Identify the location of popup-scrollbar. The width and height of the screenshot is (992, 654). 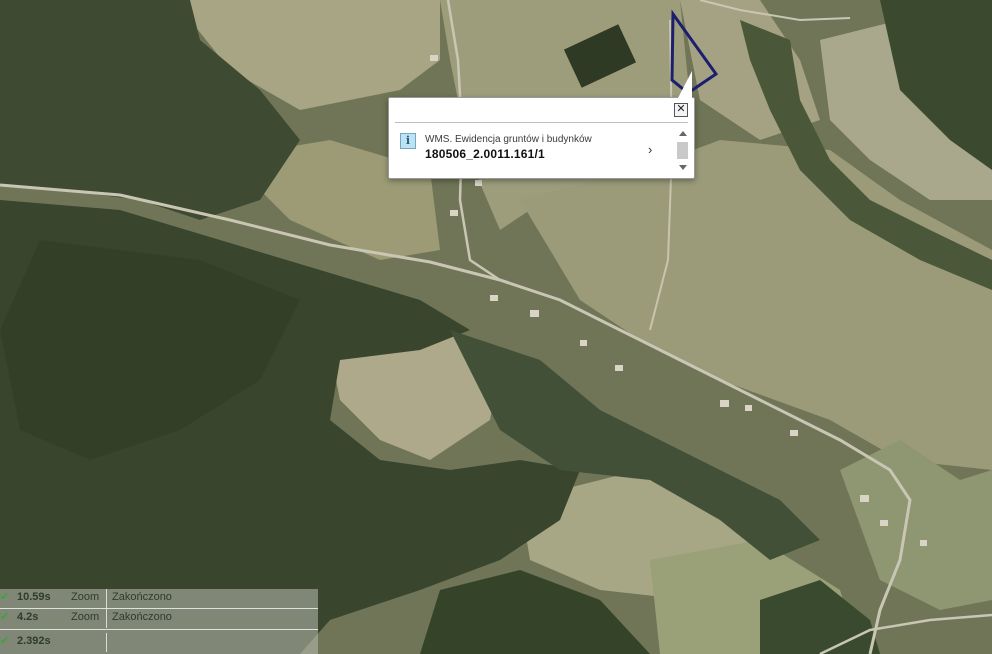
(682, 150).